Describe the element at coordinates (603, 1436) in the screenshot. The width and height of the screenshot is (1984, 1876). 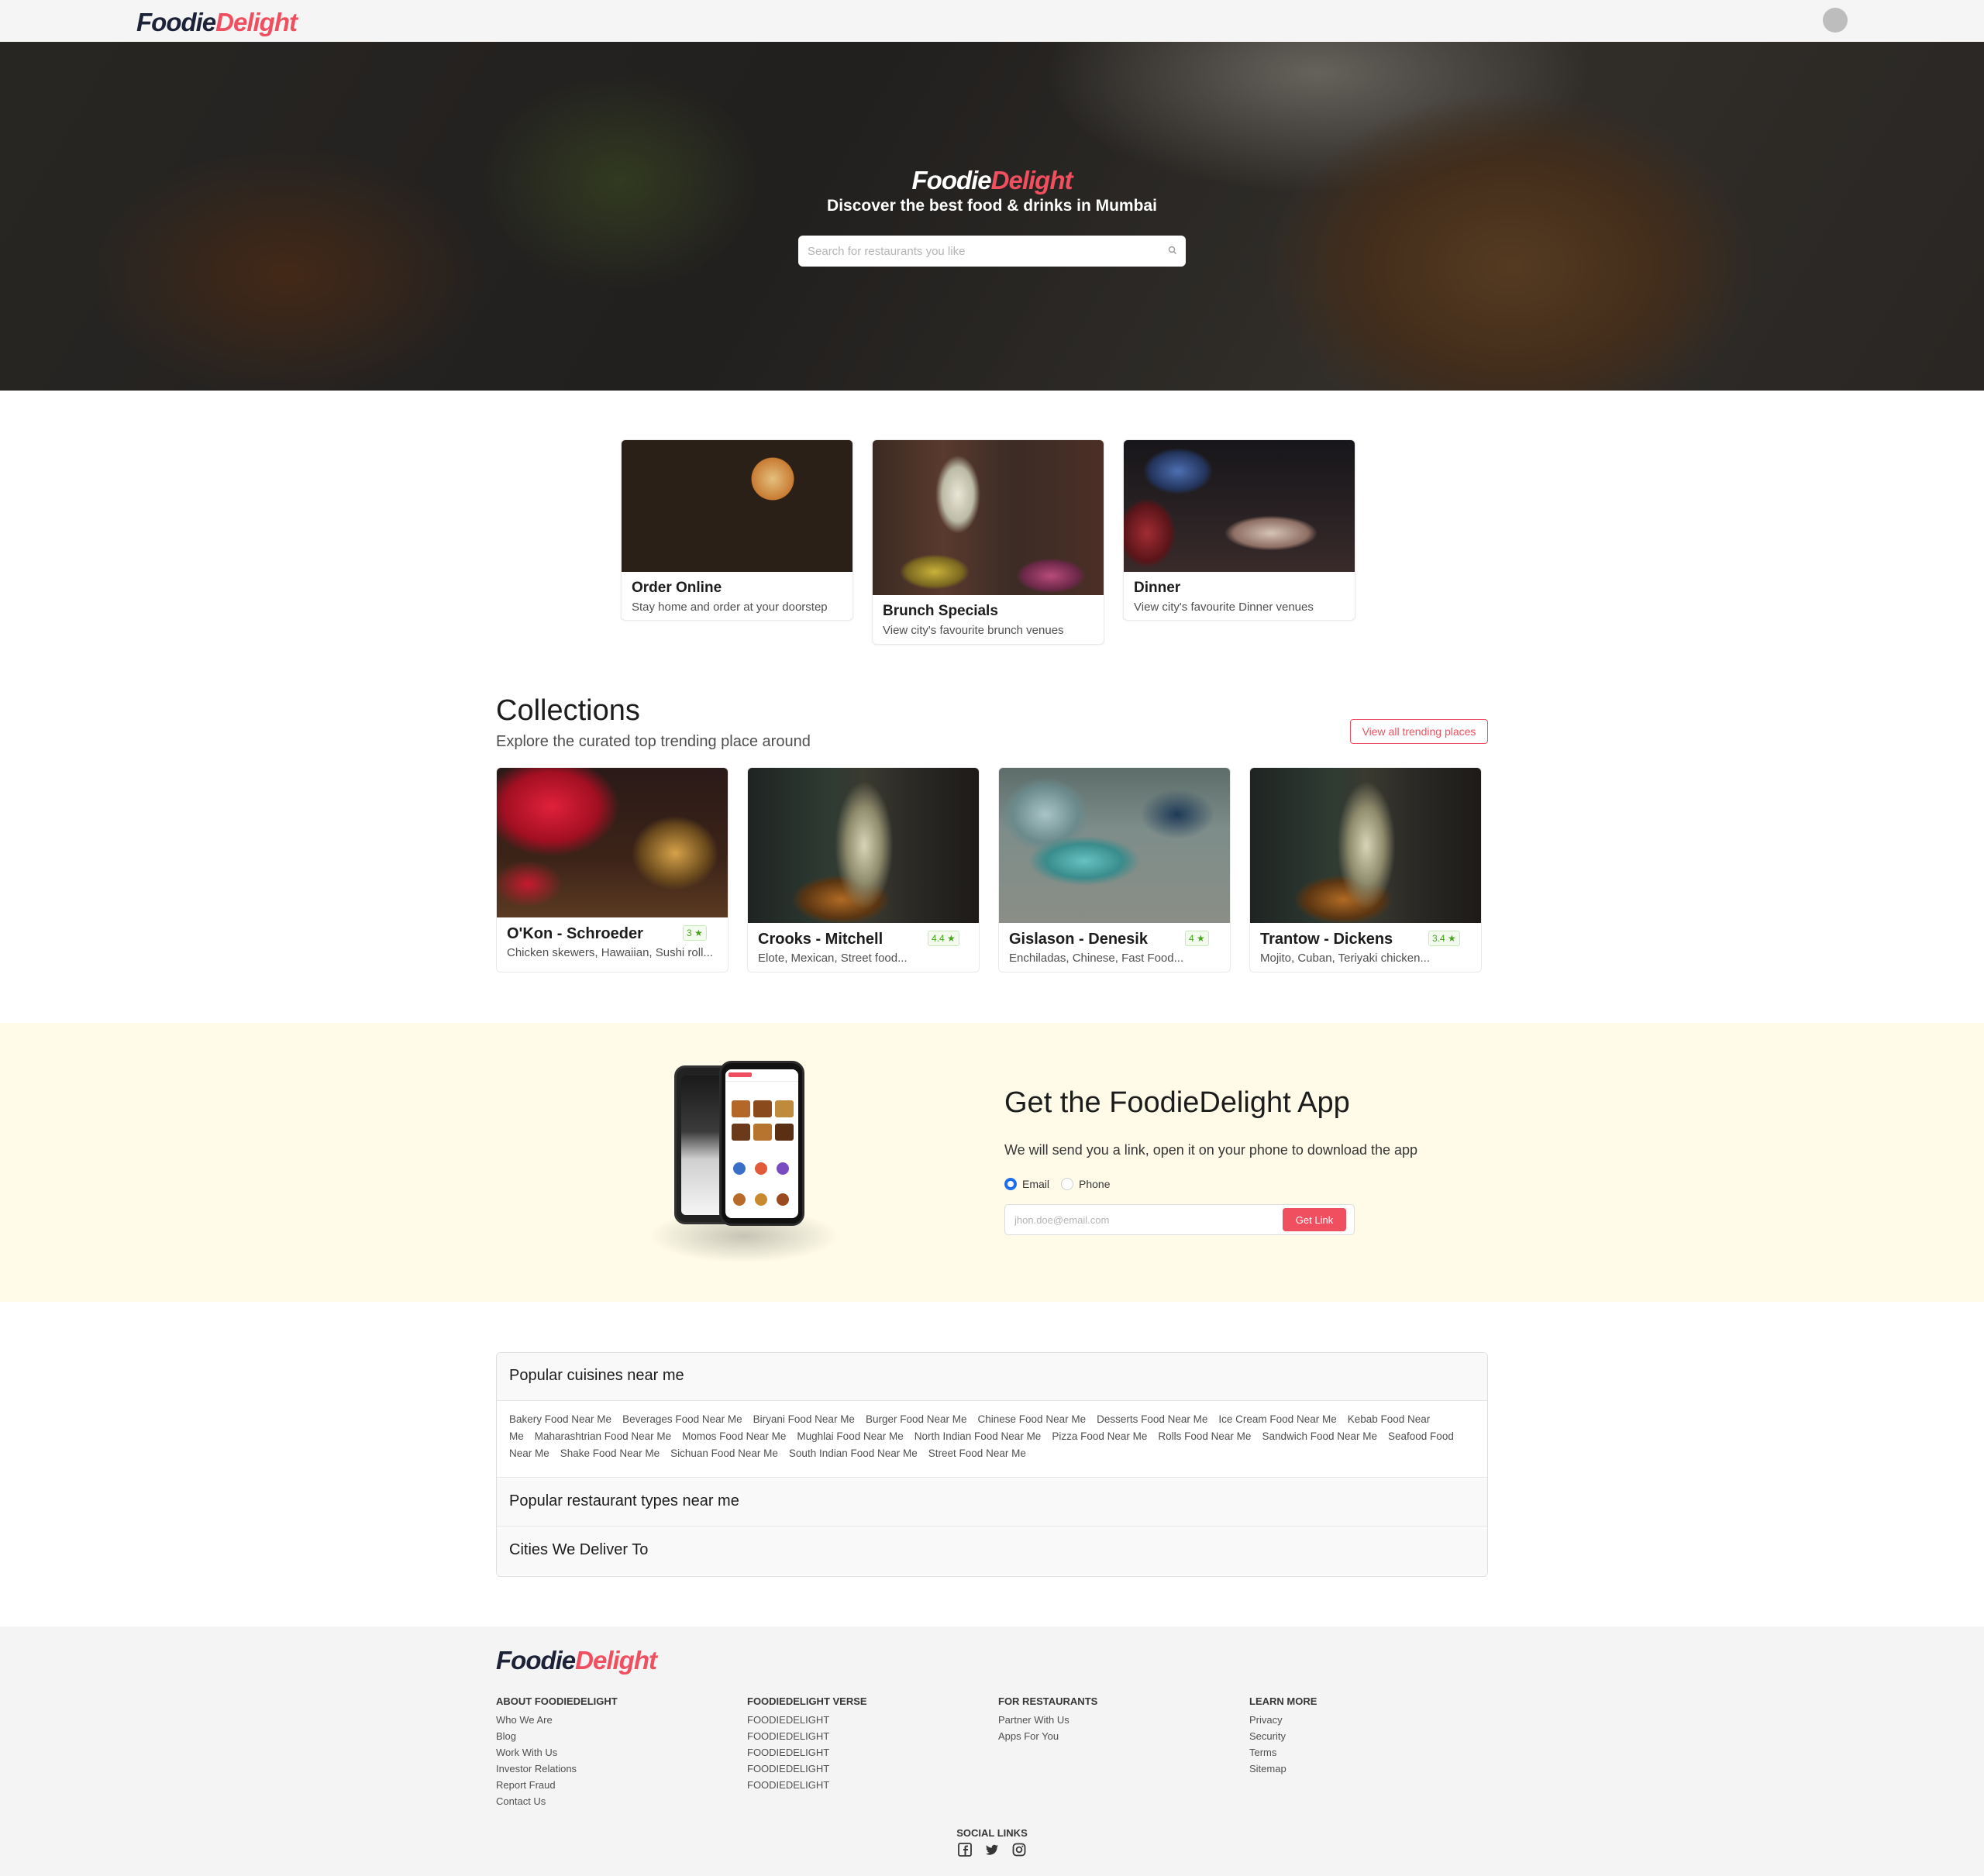
I see `cuisine-link: Maharashtrian Food Near Me` at that location.